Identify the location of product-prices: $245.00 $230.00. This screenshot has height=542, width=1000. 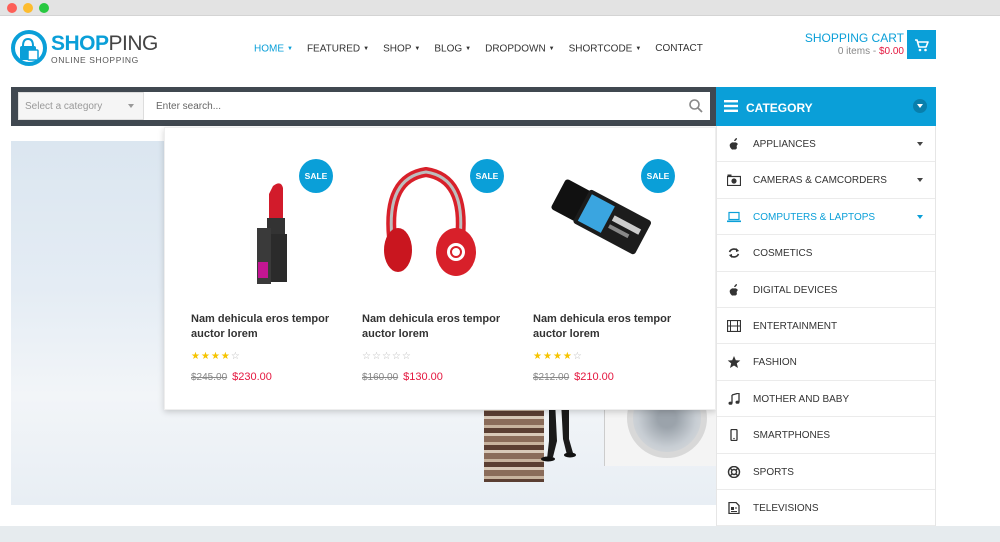
(231, 377).